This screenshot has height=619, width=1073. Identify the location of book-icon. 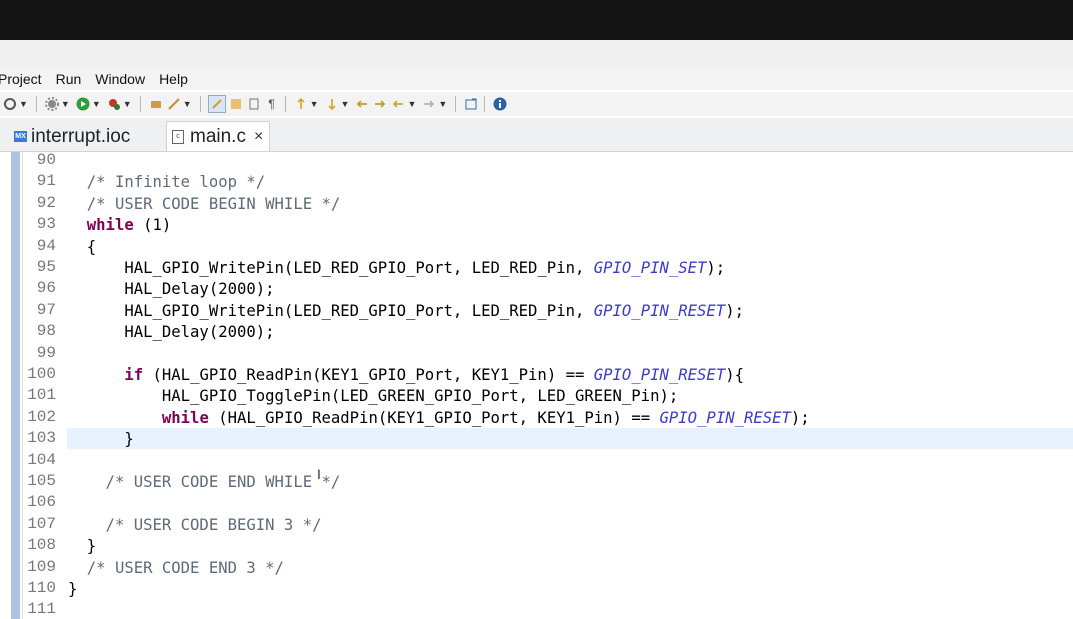
(254, 104).